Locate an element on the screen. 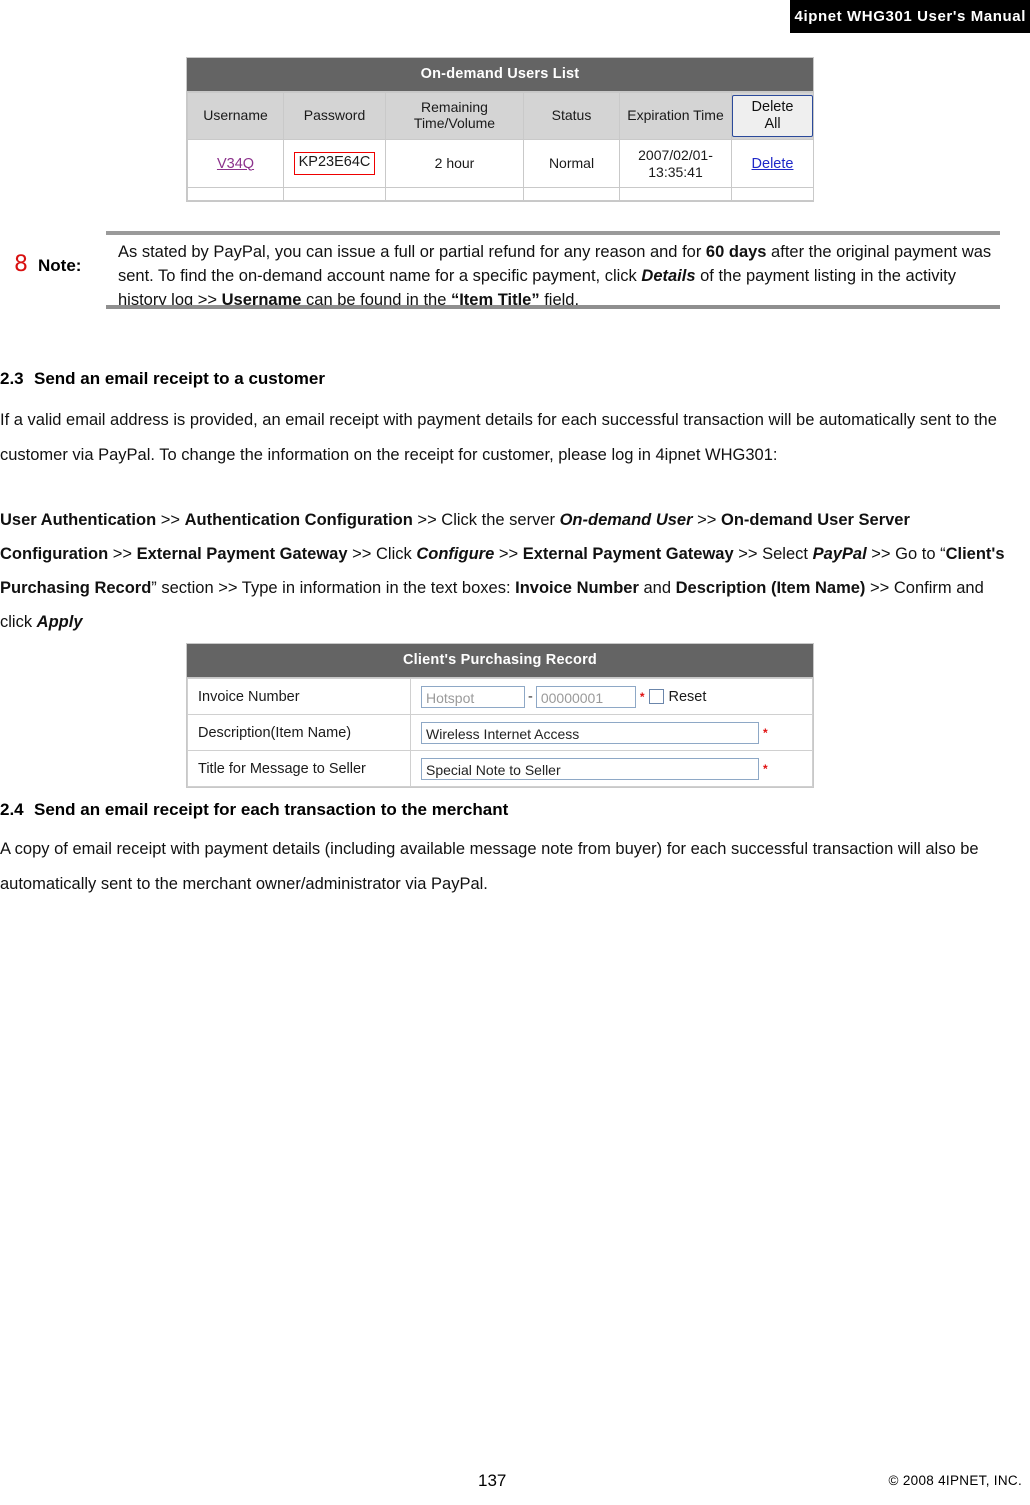 Image resolution: width=1030 pixels, height=1505 pixels. form-row-invoice-number: Invoice Number Hotspot -00000001 * Reset is located at coordinates (500, 696).